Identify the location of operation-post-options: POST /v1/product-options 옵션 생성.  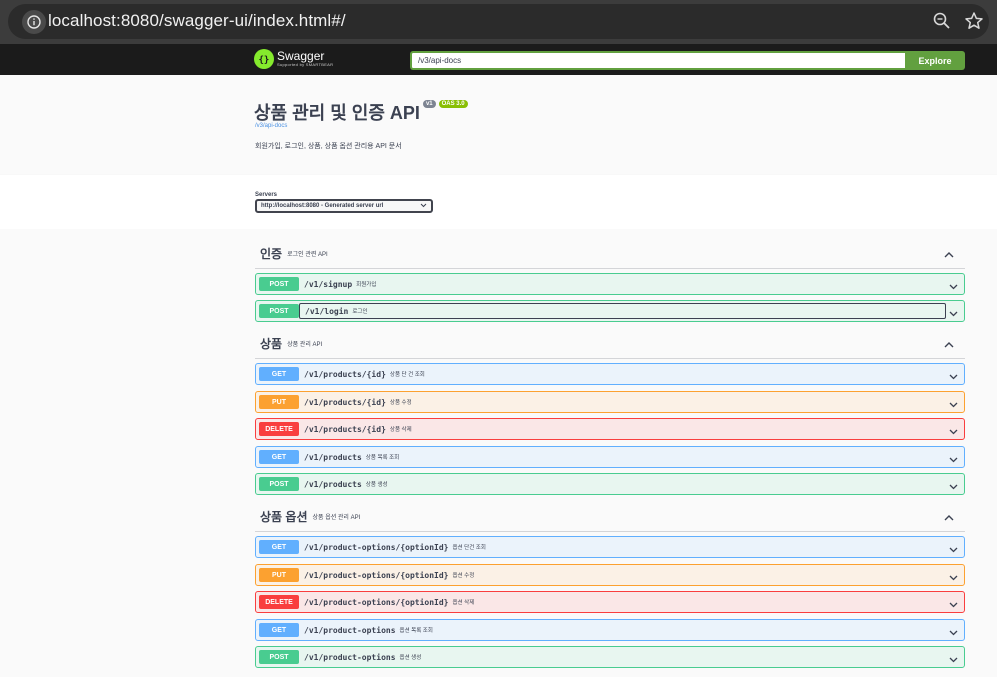
(610, 657).